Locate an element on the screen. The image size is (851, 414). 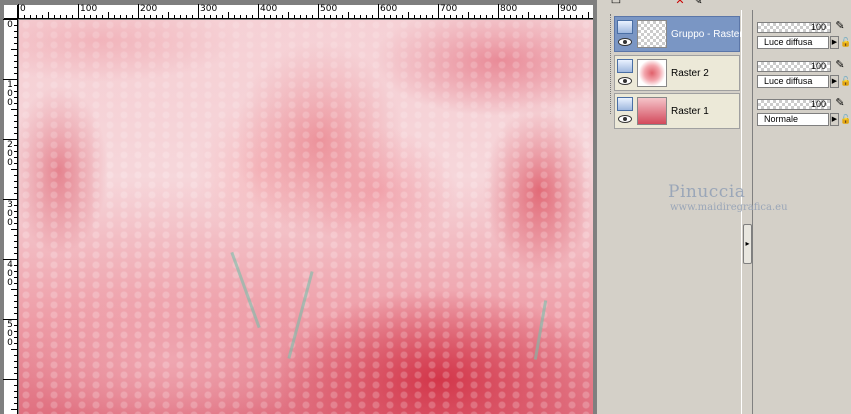
layer-properties: 100 ✎ Normale ▶ 🔓 is located at coordinates (803, 111).